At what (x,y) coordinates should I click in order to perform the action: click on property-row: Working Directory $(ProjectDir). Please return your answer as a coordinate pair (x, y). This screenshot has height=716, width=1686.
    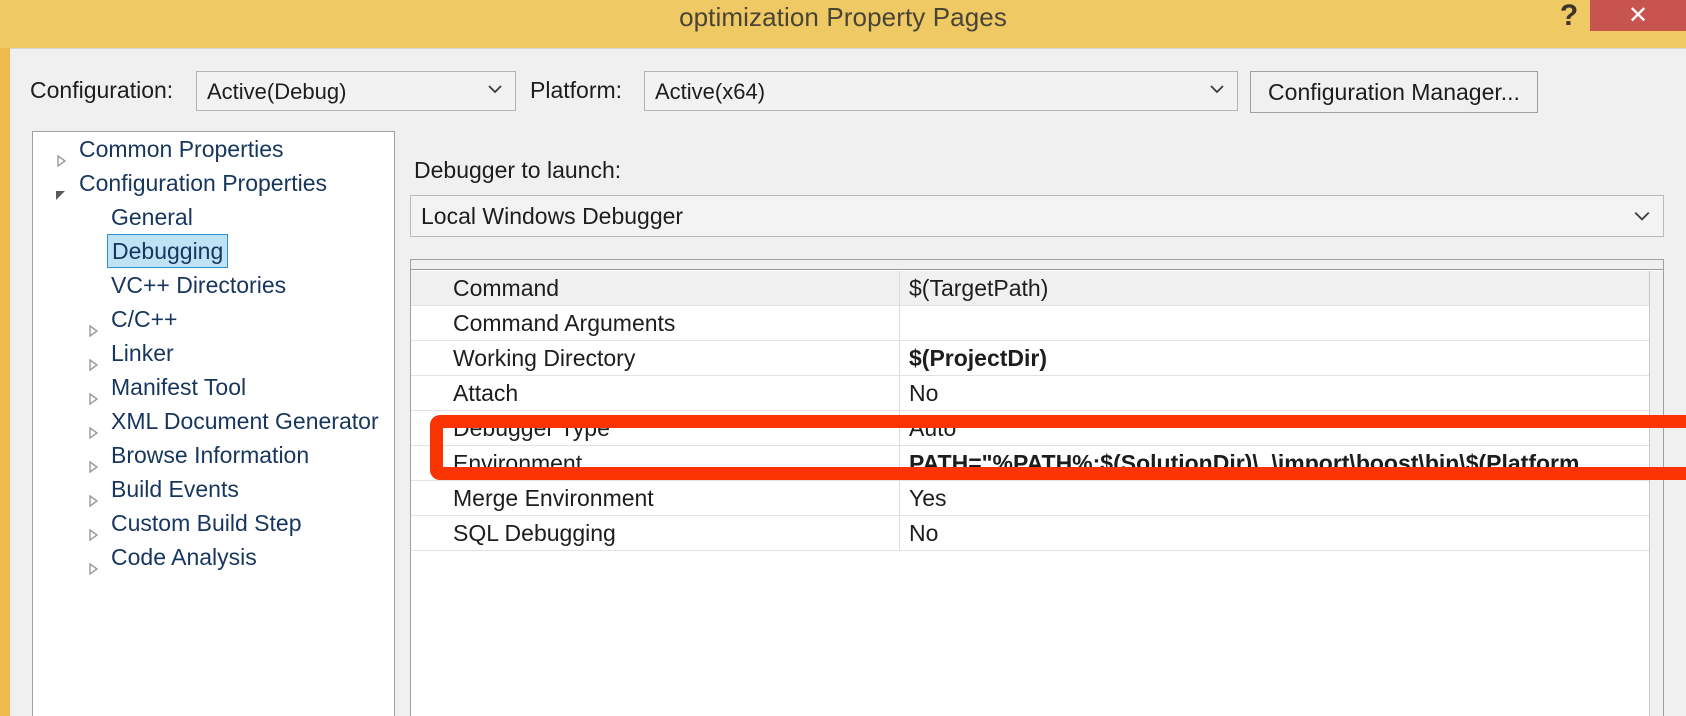
    Looking at the image, I should click on (1037, 358).